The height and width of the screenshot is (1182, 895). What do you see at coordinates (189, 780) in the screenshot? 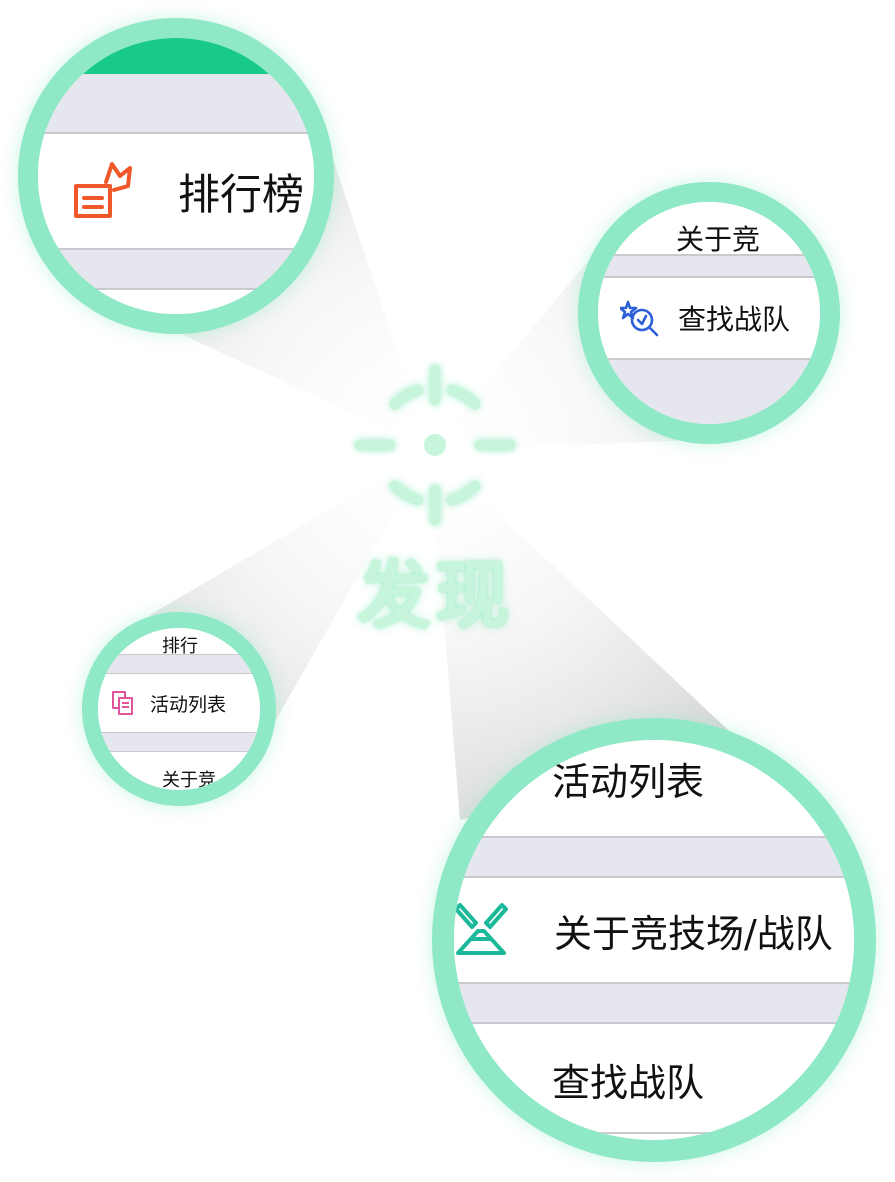
I see `about-arena-partial-small: 关于竞` at bounding box center [189, 780].